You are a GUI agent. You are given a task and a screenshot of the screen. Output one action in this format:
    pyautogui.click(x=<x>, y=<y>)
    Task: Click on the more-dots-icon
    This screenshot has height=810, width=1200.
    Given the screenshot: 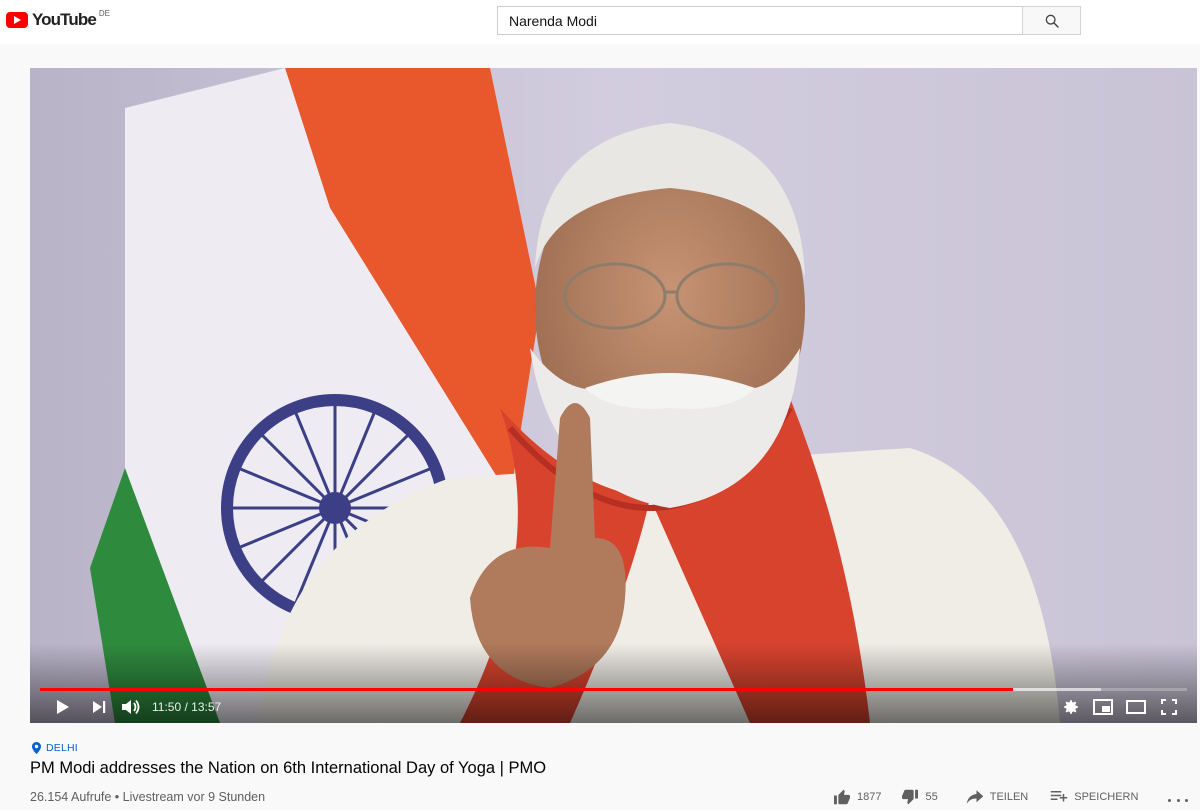 What is the action you would take?
    pyautogui.click(x=1169, y=800)
    